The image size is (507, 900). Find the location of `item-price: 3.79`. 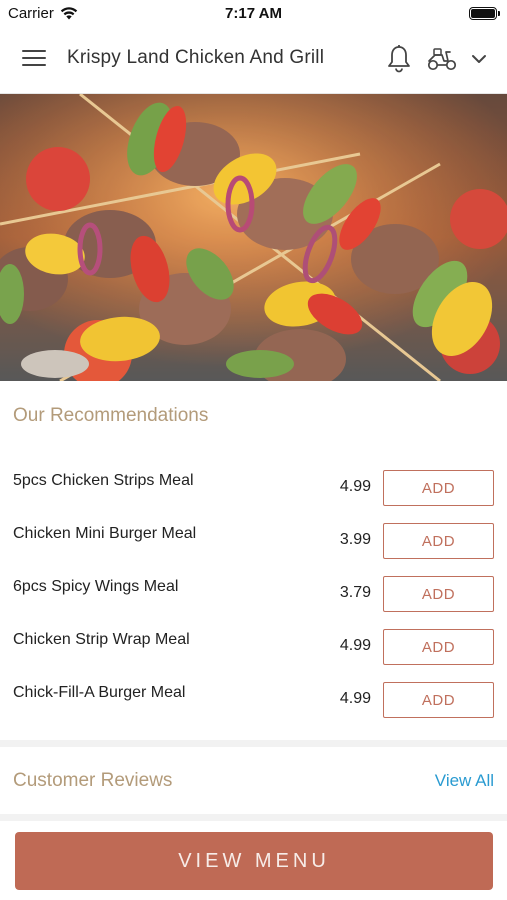

item-price: 3.79 is located at coordinates (355, 592).